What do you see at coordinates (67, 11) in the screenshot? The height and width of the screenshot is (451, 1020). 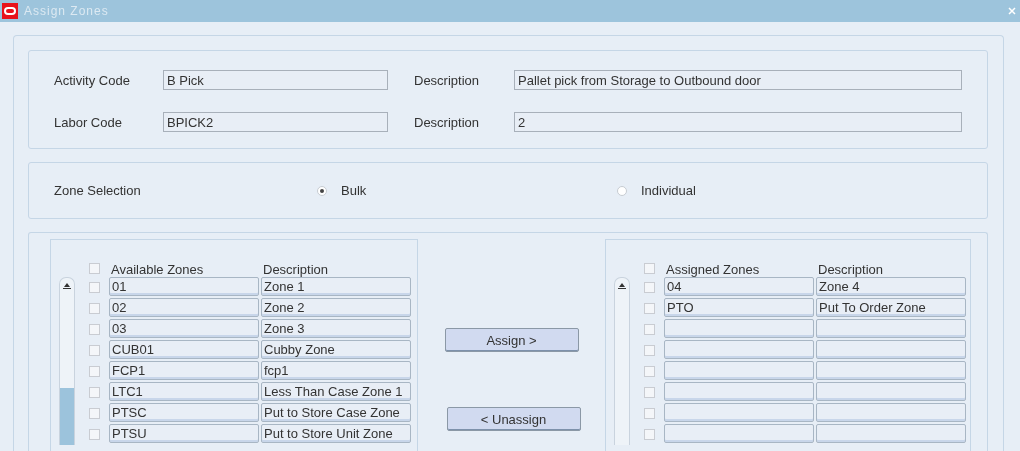 I see `window-title: Assign Zones` at bounding box center [67, 11].